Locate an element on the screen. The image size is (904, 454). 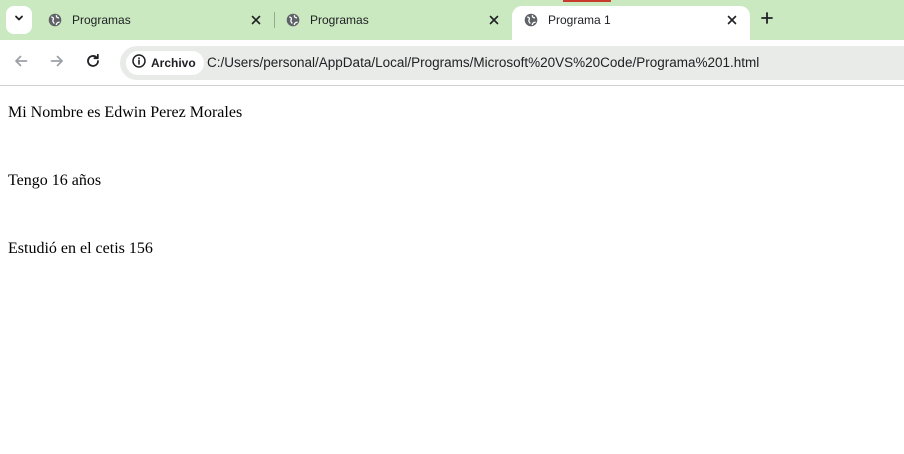
new-tab-button is located at coordinates (767, 20).